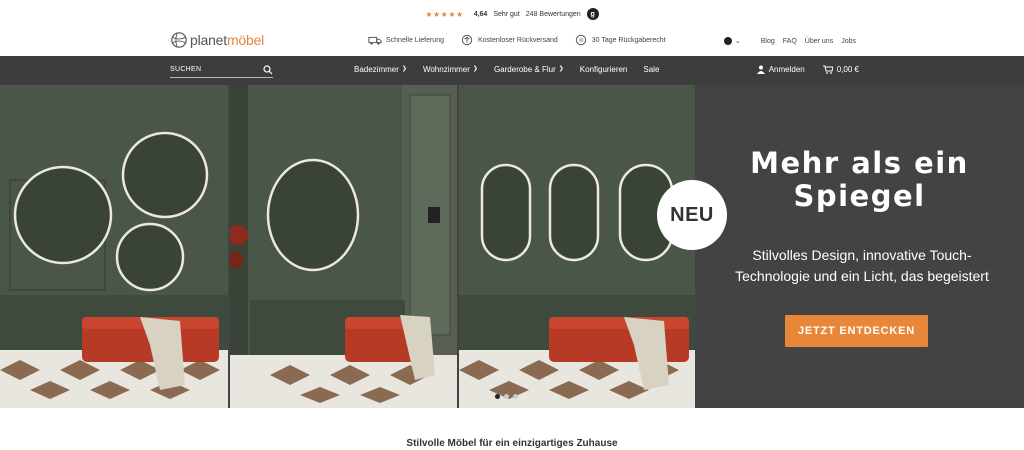 The height and width of the screenshot is (450, 1024). Describe the element at coordinates (620, 40) in the screenshot. I see `usp-30-days: 30 30 Tage Rückgaberecht` at that location.